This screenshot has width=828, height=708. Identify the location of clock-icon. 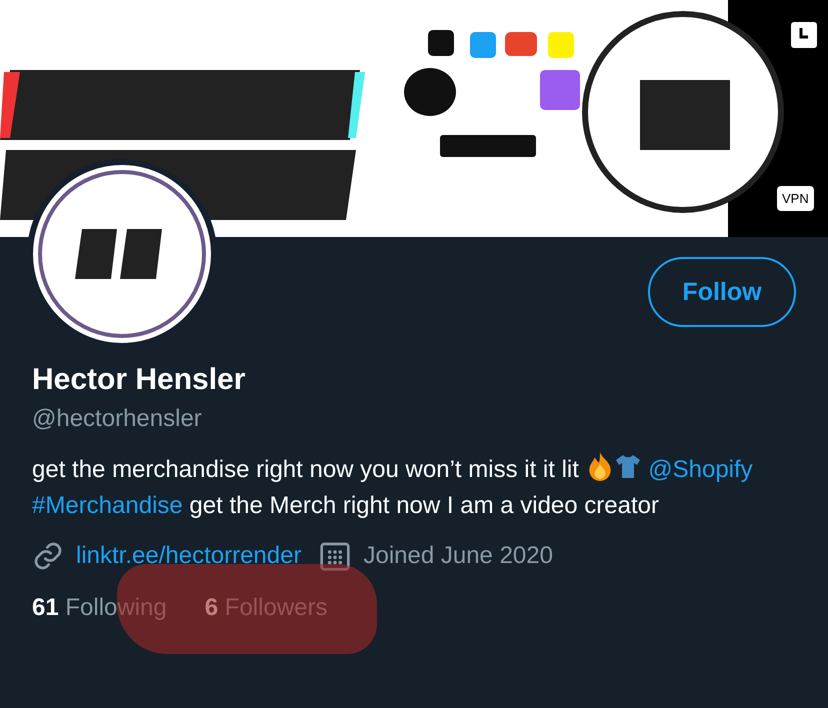
(804, 35).